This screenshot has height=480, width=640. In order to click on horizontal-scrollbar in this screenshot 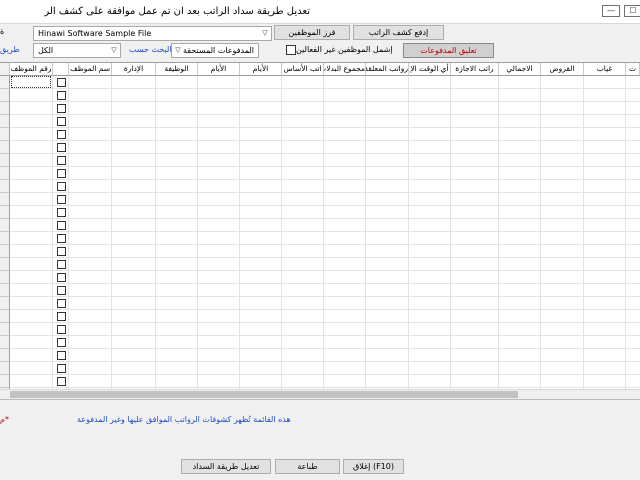, I will do `click(320, 393)`.